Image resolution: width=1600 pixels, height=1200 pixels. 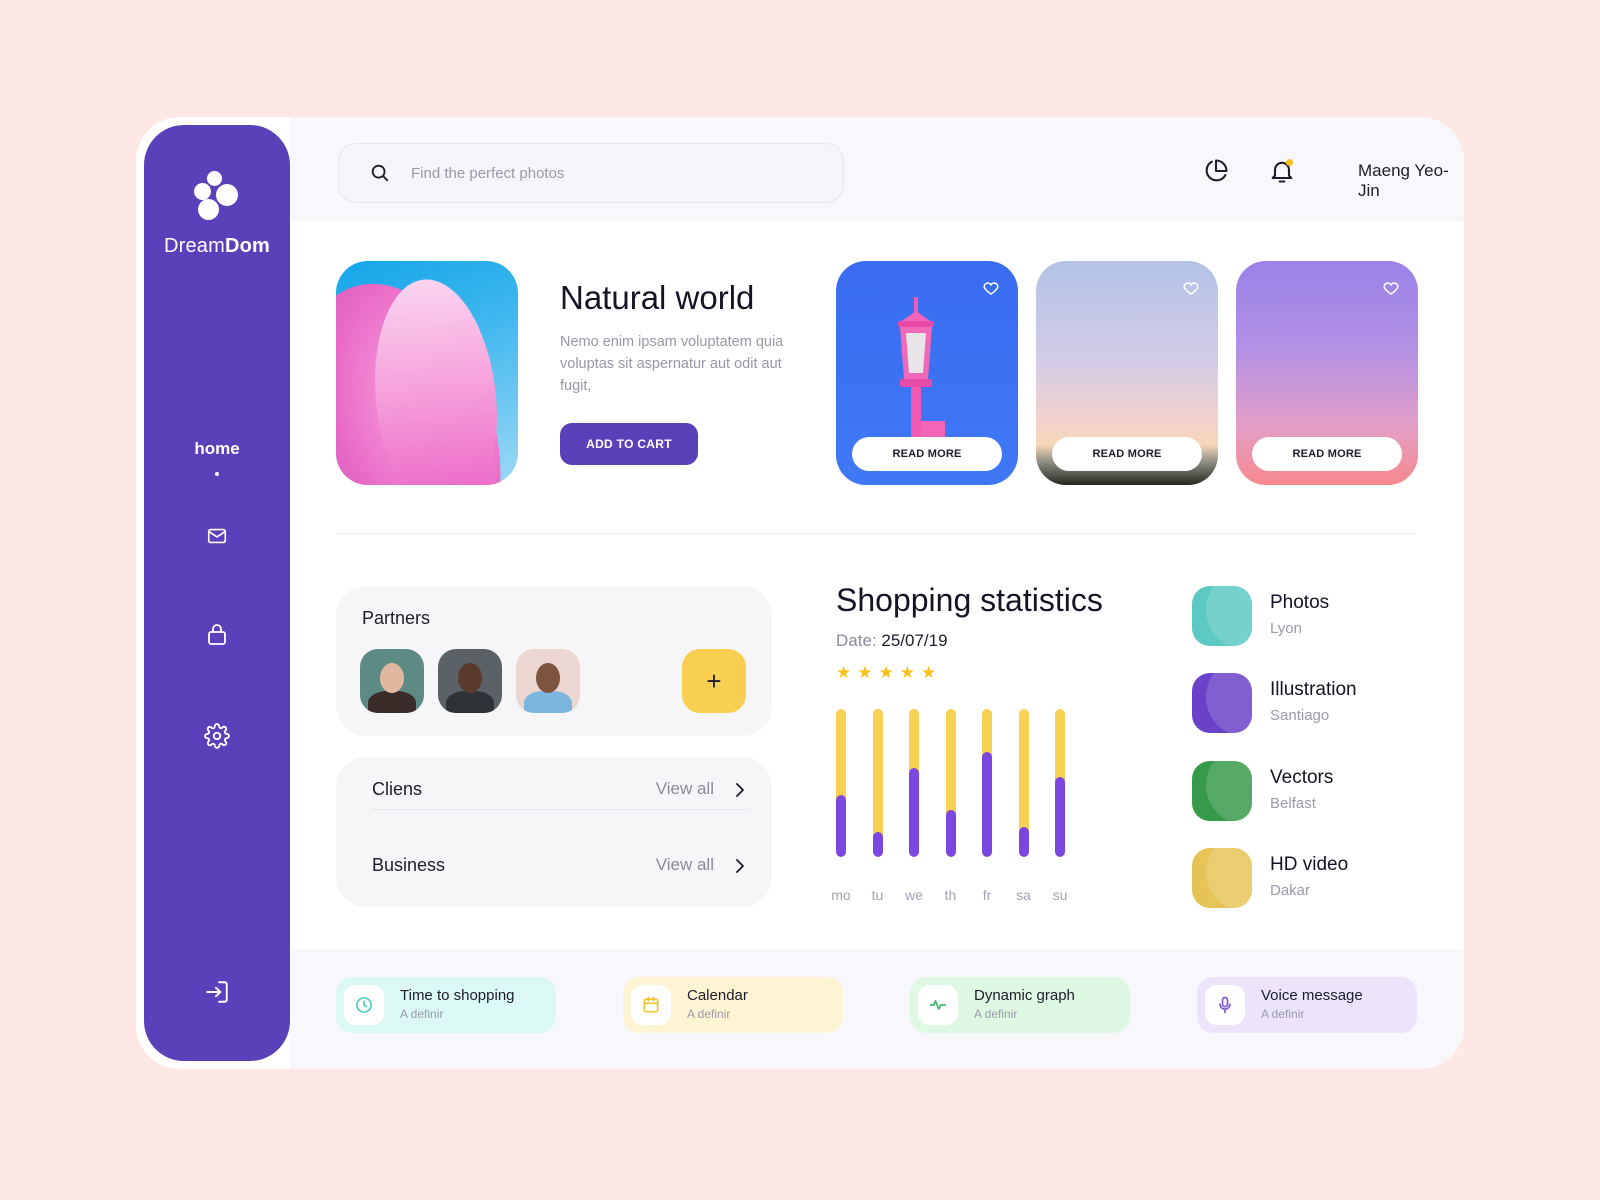 I want to click on category-subtitle: Lyon, so click(x=1286, y=628).